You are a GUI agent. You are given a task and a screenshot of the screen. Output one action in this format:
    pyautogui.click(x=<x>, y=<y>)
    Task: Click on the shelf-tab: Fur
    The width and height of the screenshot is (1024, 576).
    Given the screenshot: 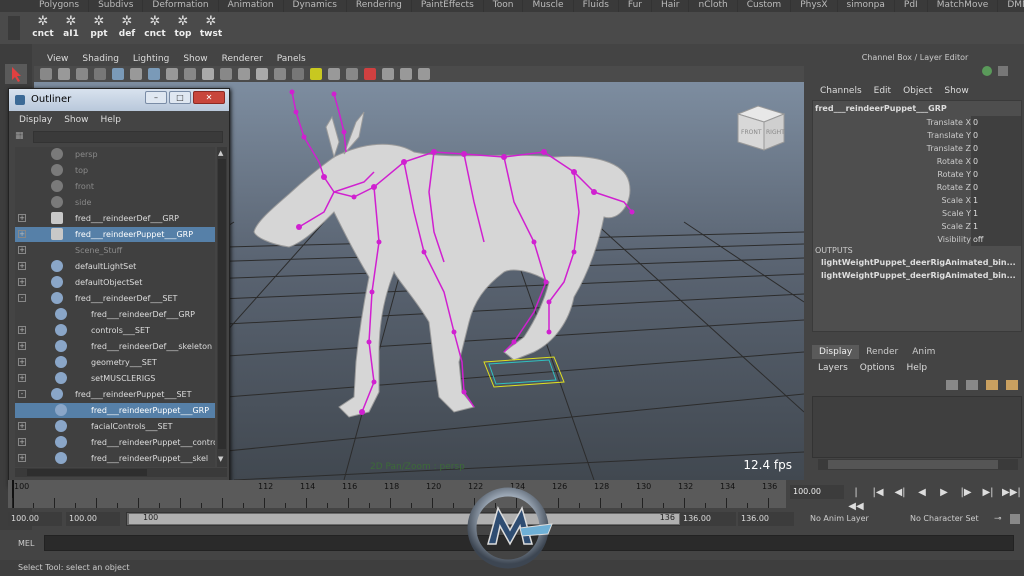 What is the action you would take?
    pyautogui.click(x=635, y=6)
    